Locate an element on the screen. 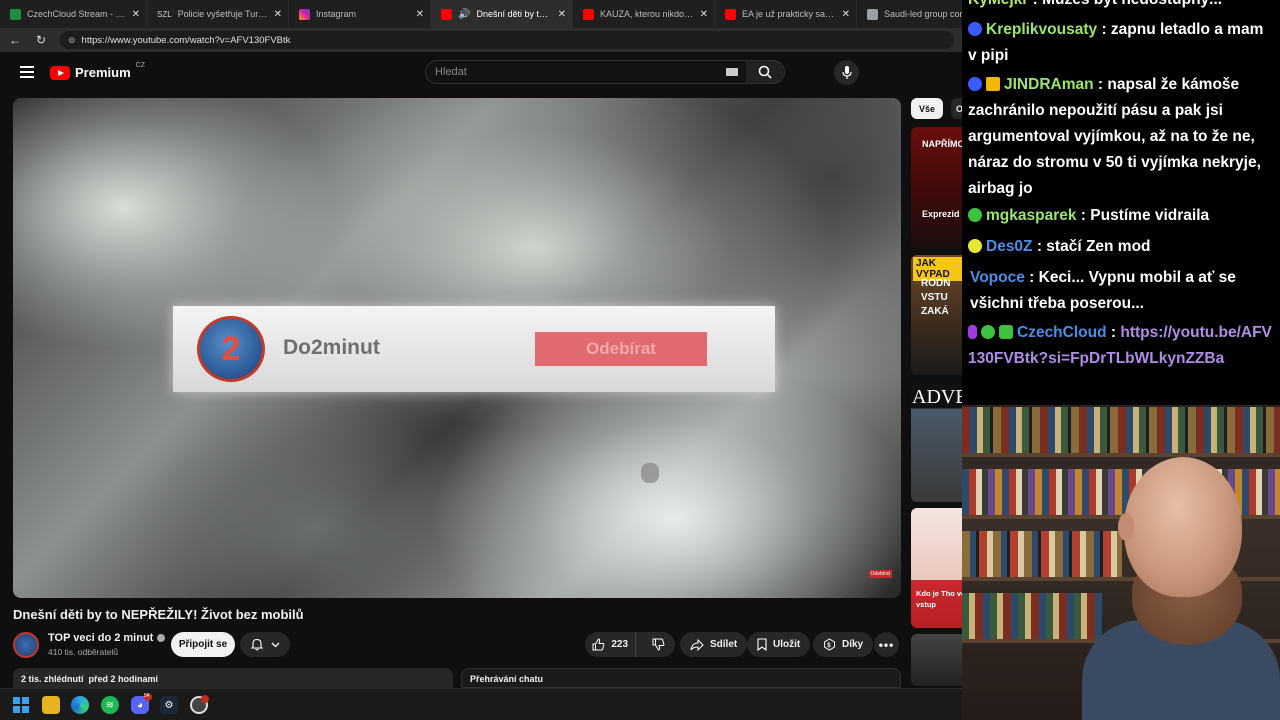  subscribe-watermark: Odebírat is located at coordinates (880, 574).